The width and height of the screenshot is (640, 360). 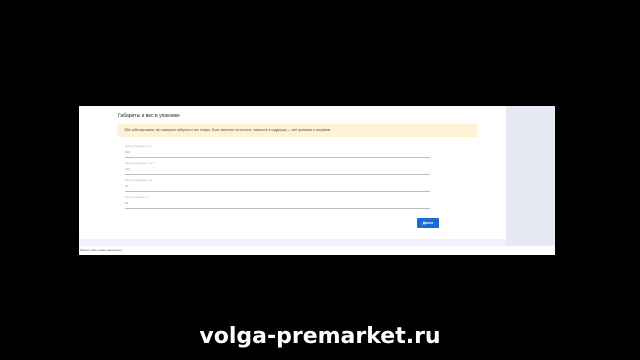 I want to click on weight-label: Вес в упаковке, кг *, so click(x=138, y=197).